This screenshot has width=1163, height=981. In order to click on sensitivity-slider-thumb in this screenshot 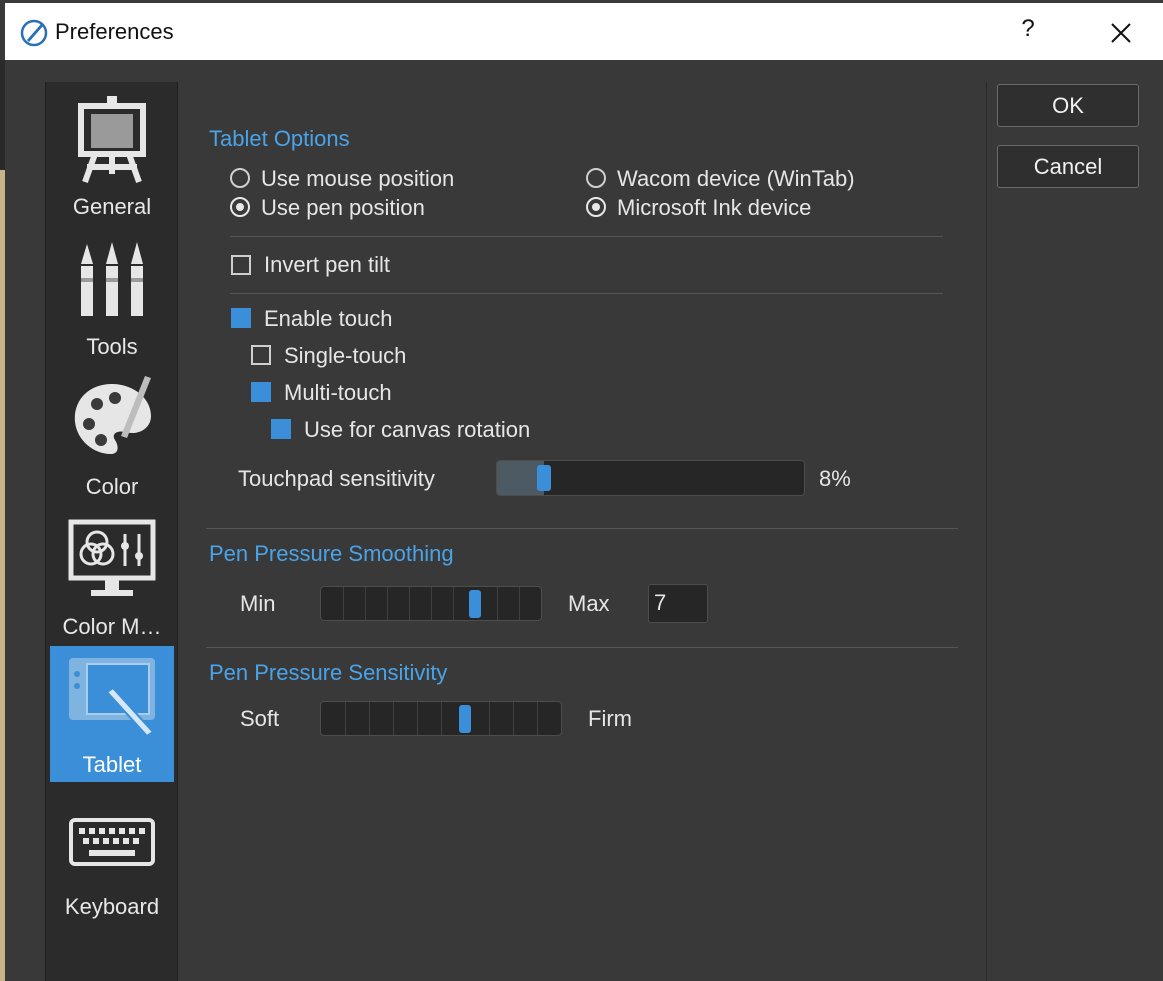, I will do `click(465, 719)`.